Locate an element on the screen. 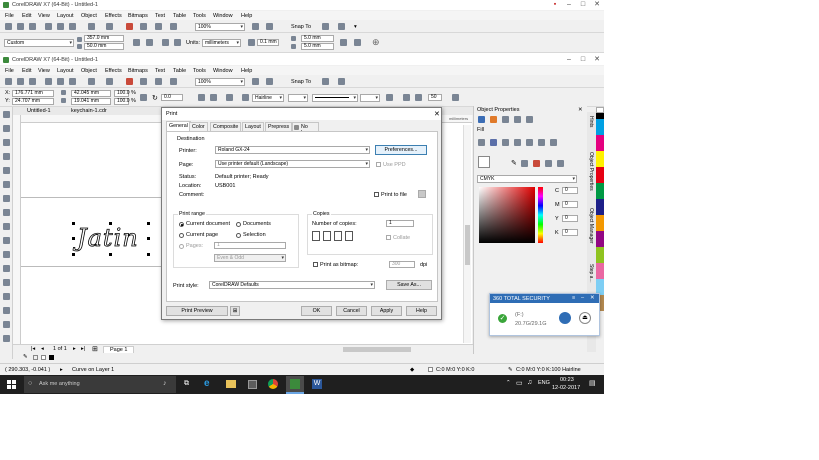 This screenshot has width=819, height=460. docker-tab-hints: Hints is located at coordinates (591, 121).